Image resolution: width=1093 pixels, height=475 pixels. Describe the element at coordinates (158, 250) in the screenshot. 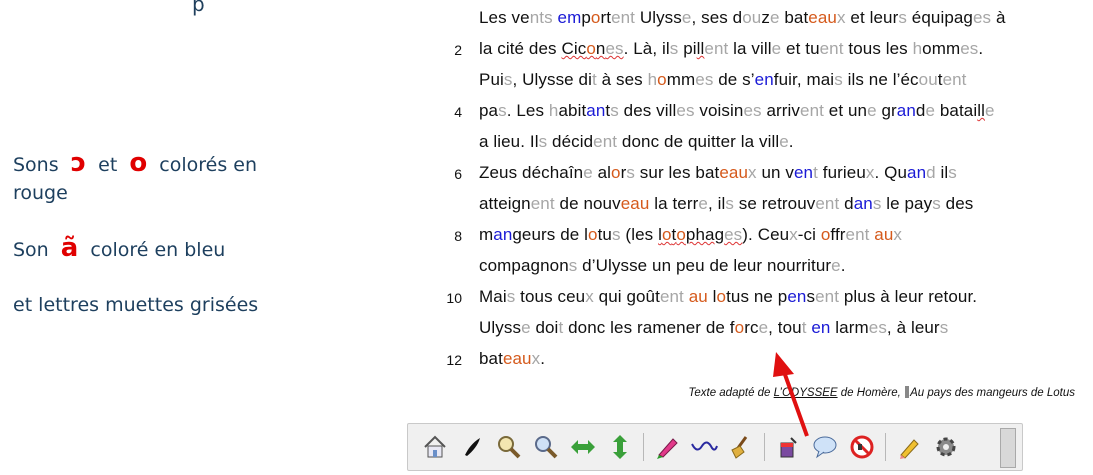

I see `legend-text: coloré en bleu` at that location.